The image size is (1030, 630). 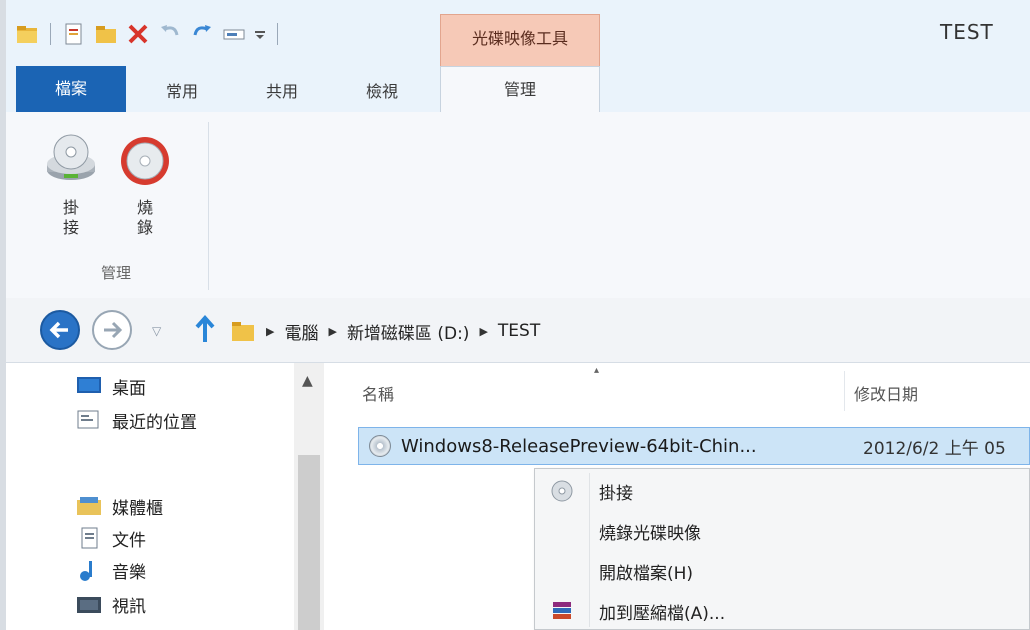 I want to click on title-bar: 光碟映像工具 TEST, so click(x=518, y=33).